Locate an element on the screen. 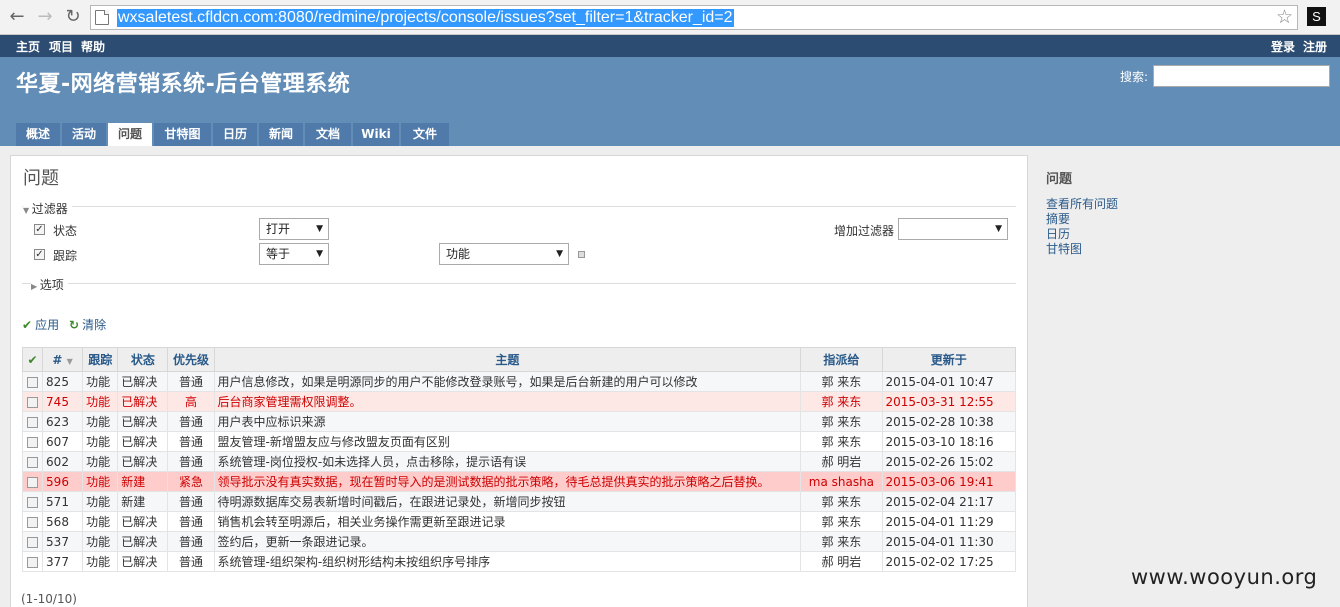 The width and height of the screenshot is (1340, 607). issue-subject: 后台商家管理需权限调整。 is located at coordinates (507, 401).